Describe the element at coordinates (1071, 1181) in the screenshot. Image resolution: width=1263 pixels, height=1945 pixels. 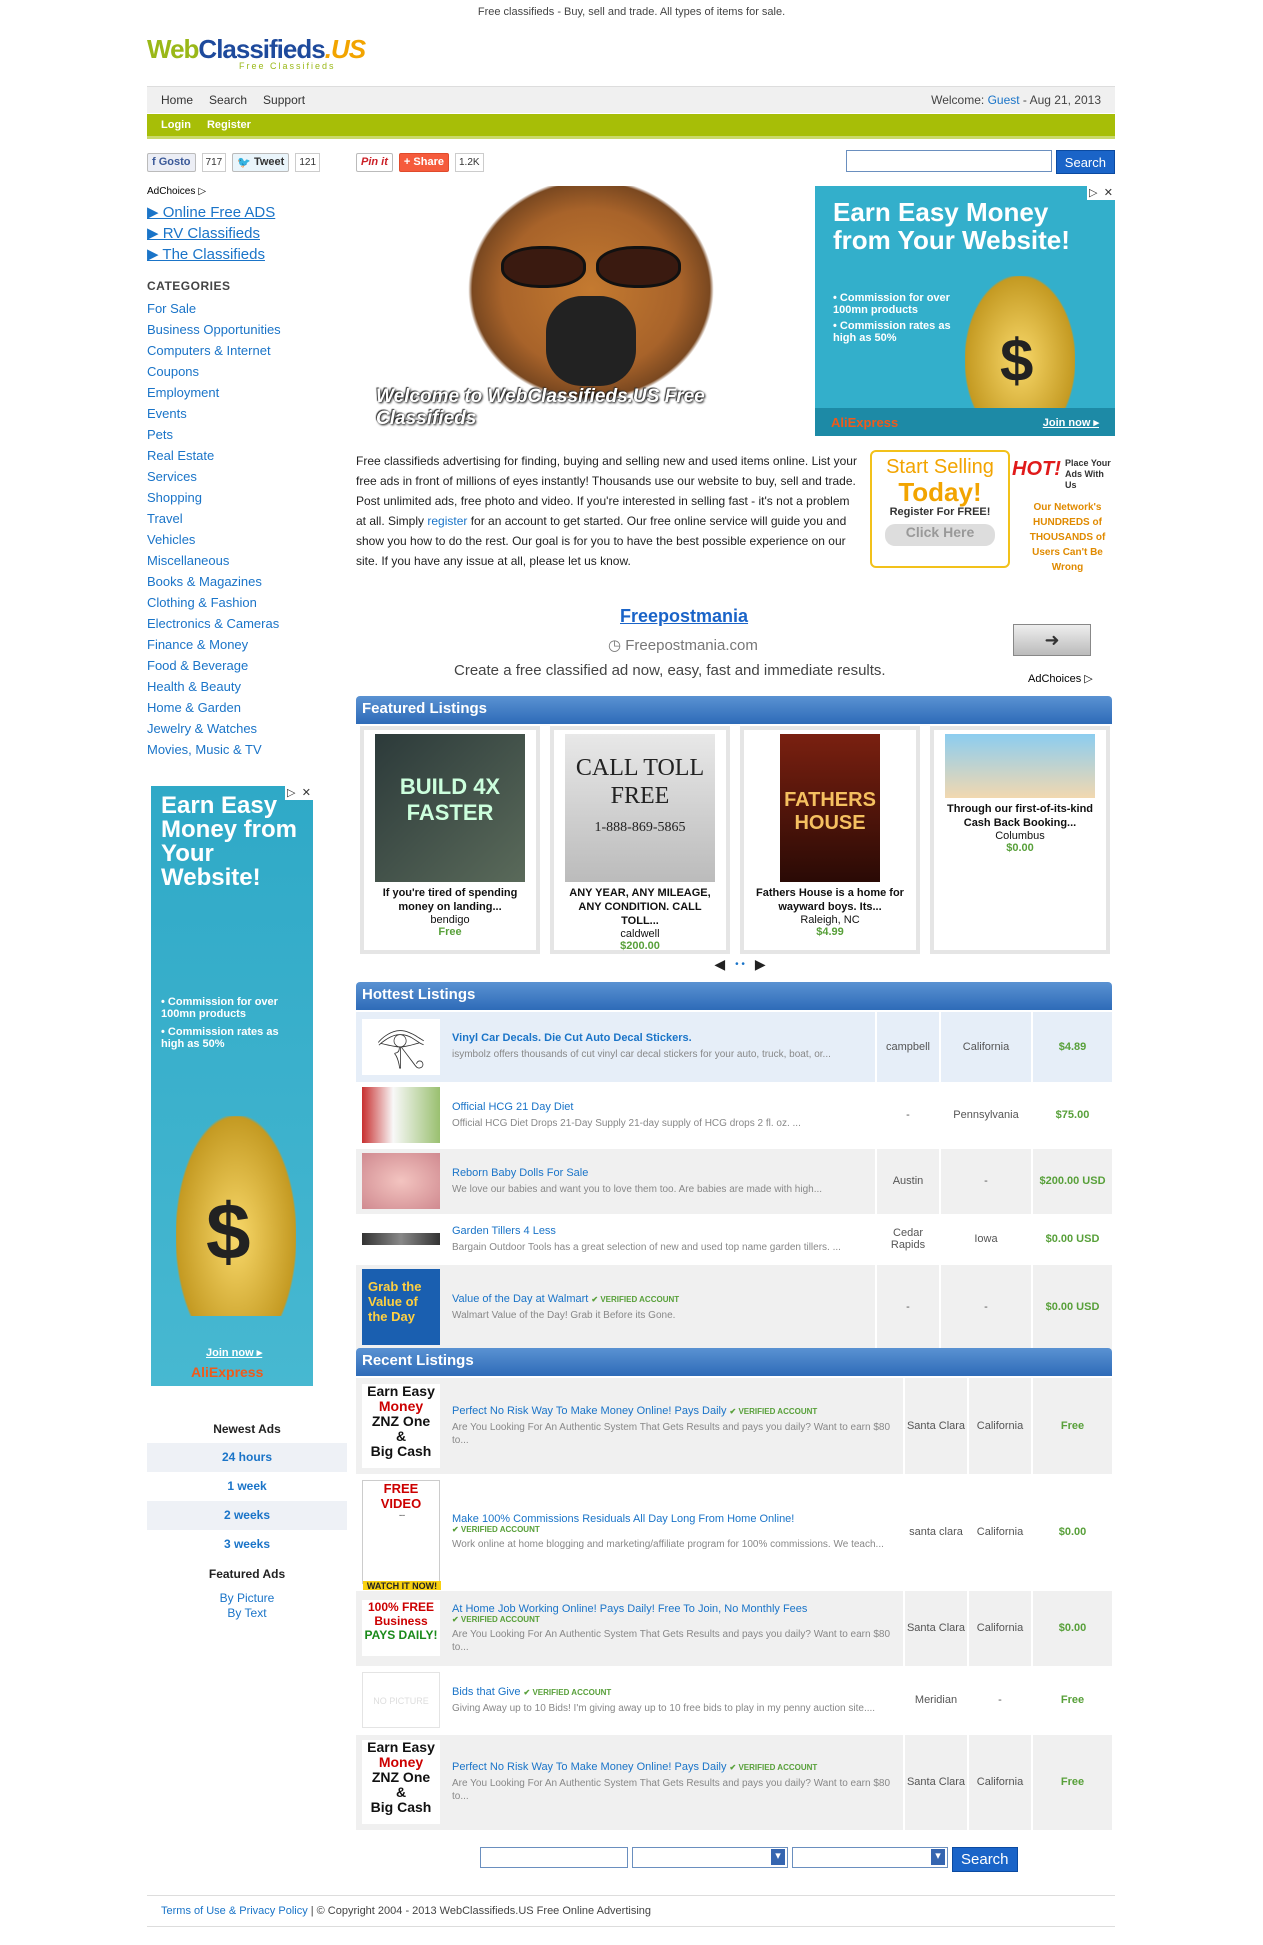
I see `listing-price: $200.00 USD` at that location.